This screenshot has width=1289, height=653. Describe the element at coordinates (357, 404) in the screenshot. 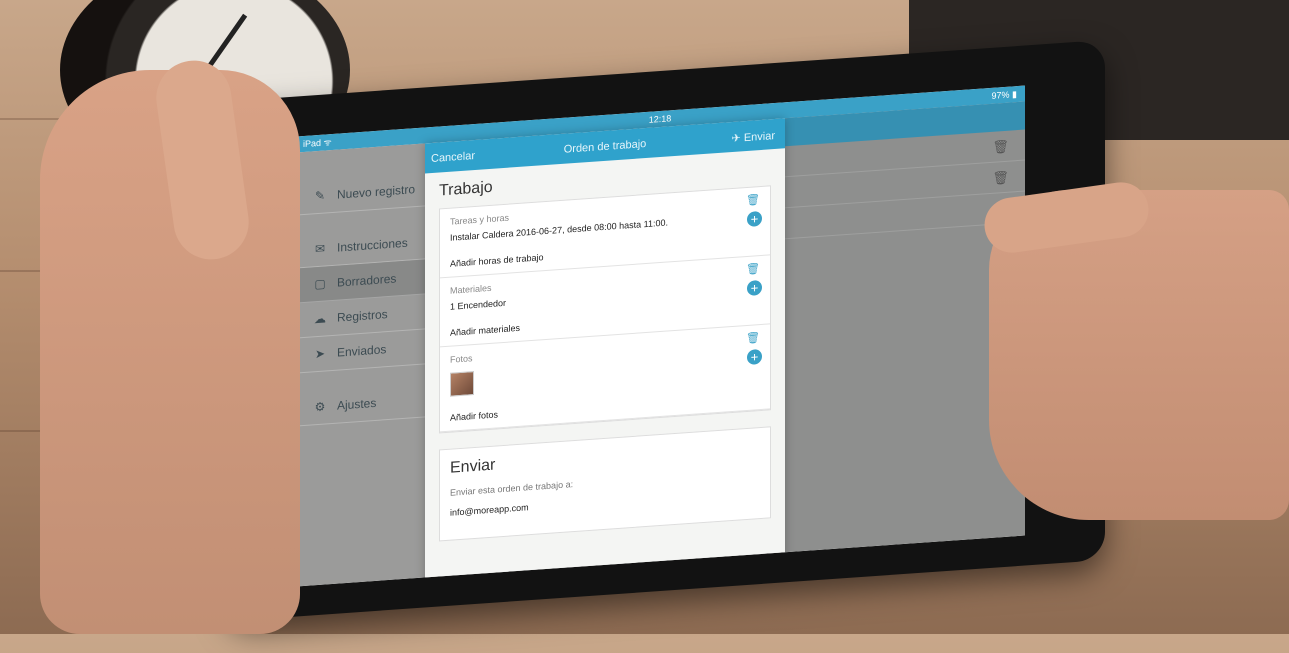

I see `sidebar-item-label: Ajustes` at that location.